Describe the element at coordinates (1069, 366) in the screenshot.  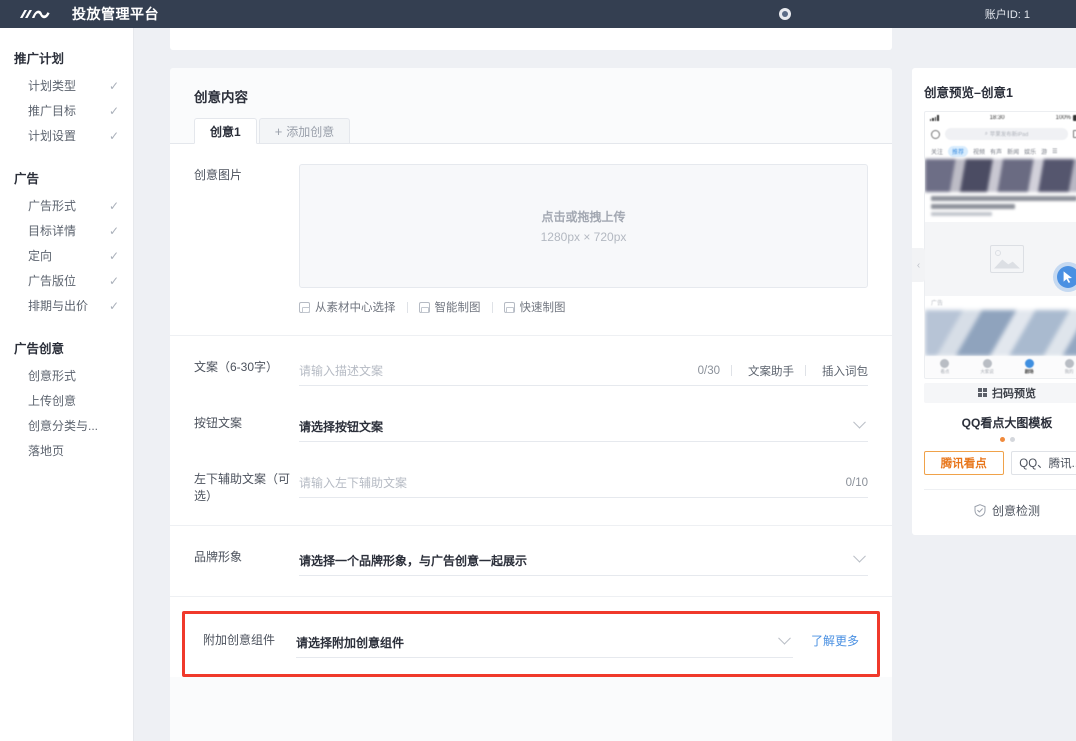
I see `tabbar-item-mine: 我的` at that location.